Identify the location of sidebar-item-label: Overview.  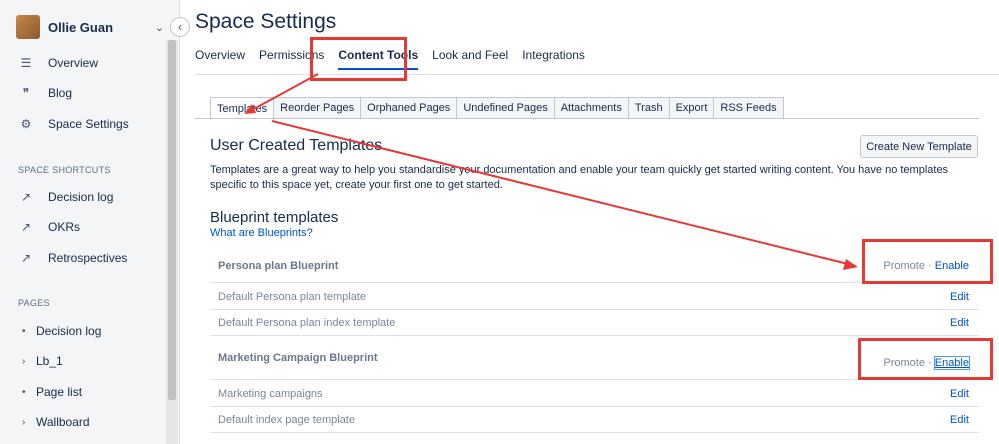
(73, 63).